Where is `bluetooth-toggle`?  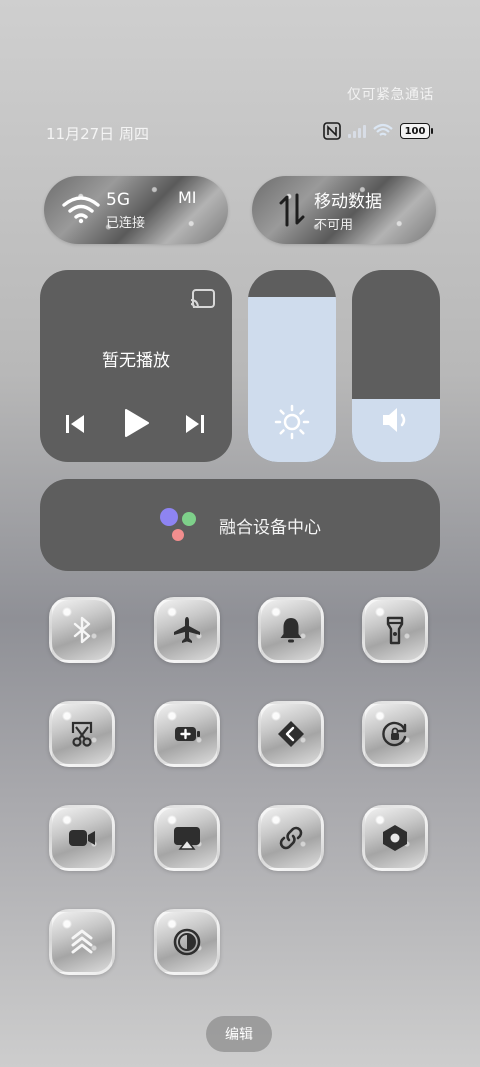 bluetooth-toggle is located at coordinates (82, 630).